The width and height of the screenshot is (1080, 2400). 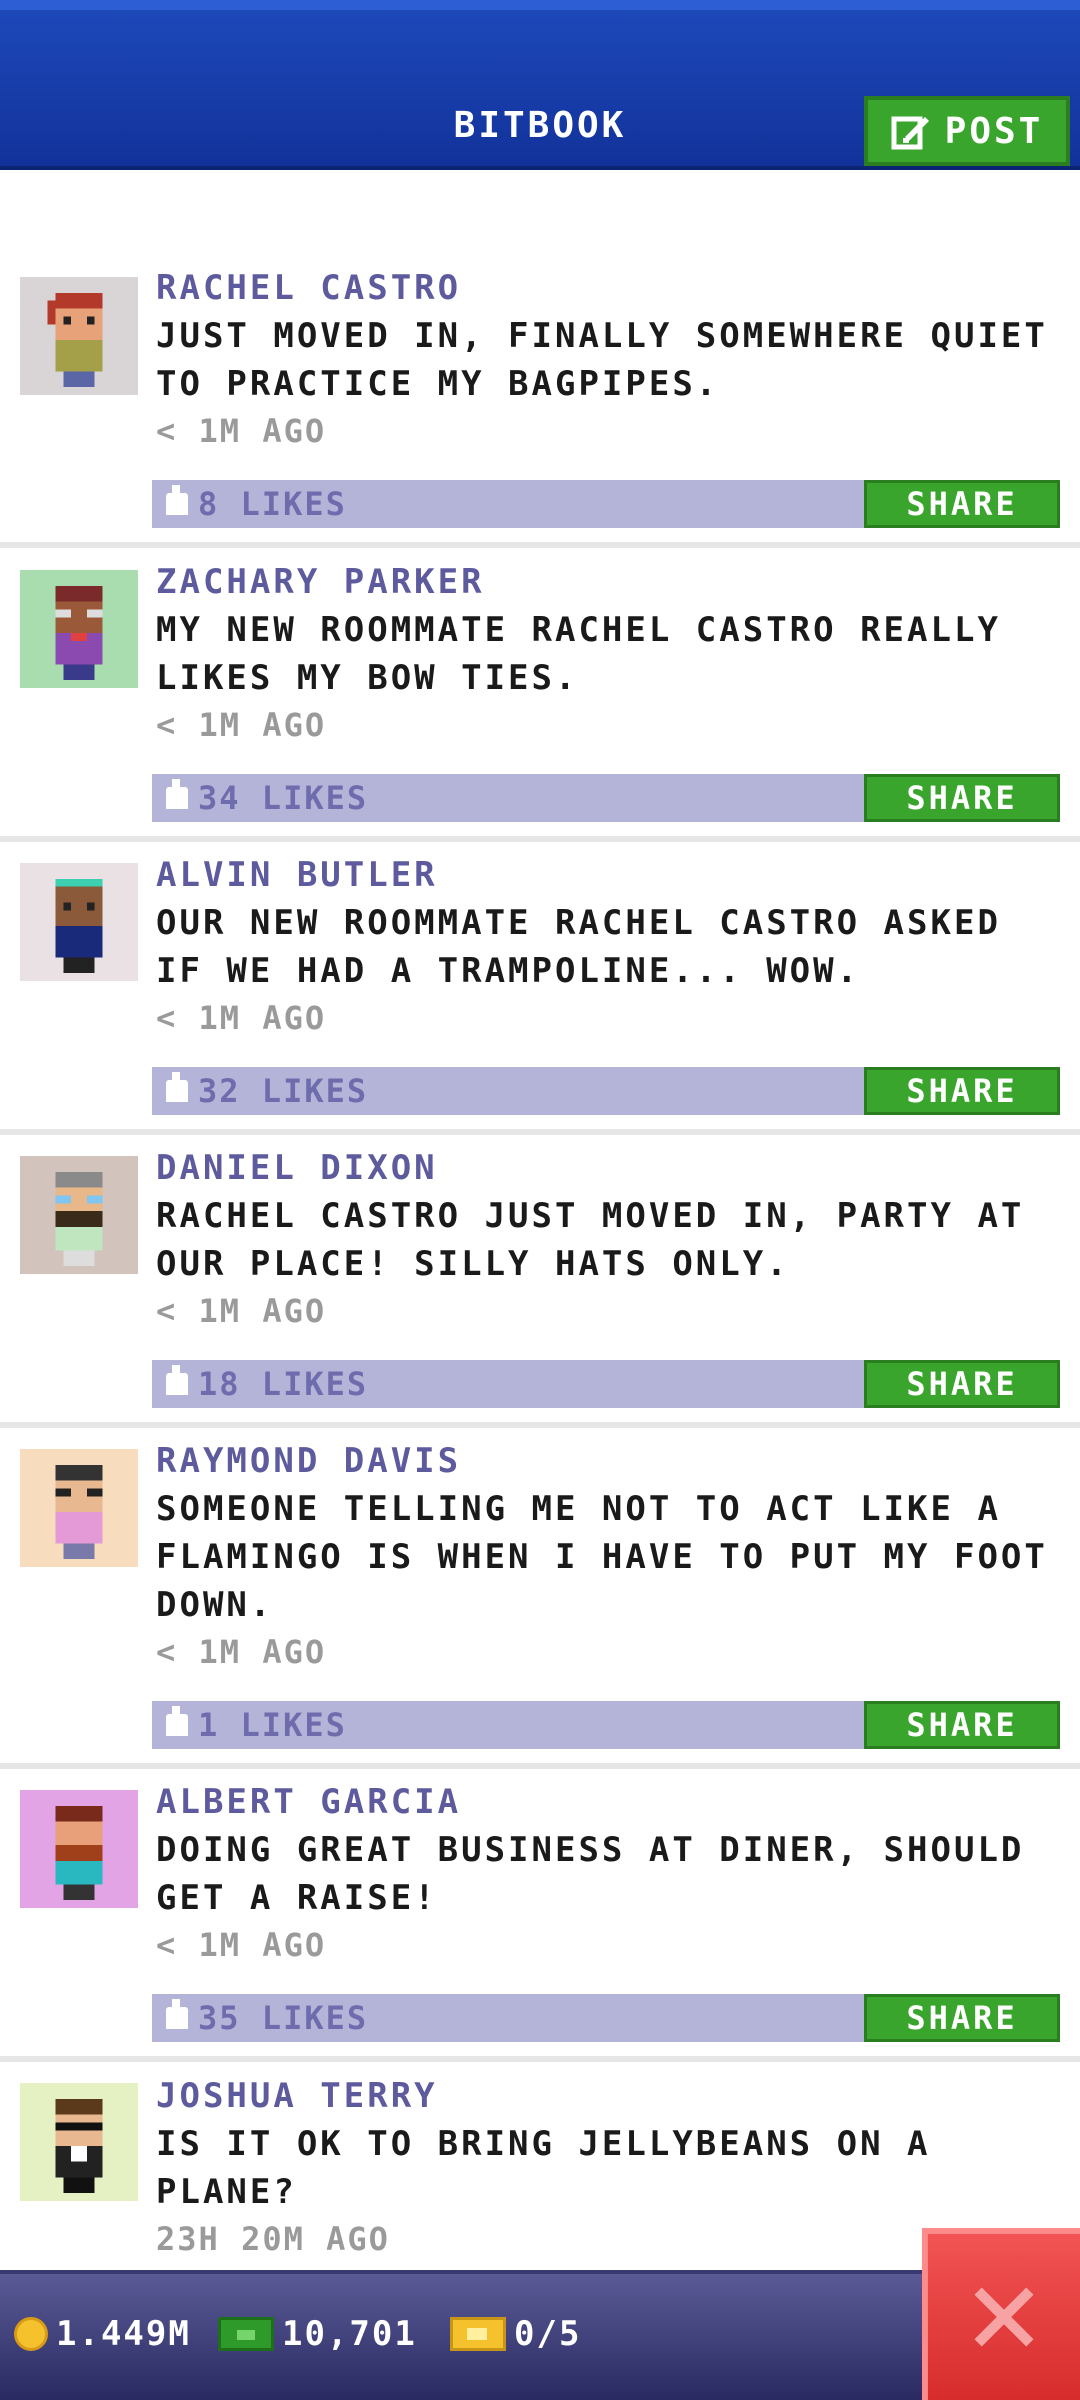 What do you see at coordinates (508, 2018) in the screenshot?
I see `likes-bar: 35 LIKES` at bounding box center [508, 2018].